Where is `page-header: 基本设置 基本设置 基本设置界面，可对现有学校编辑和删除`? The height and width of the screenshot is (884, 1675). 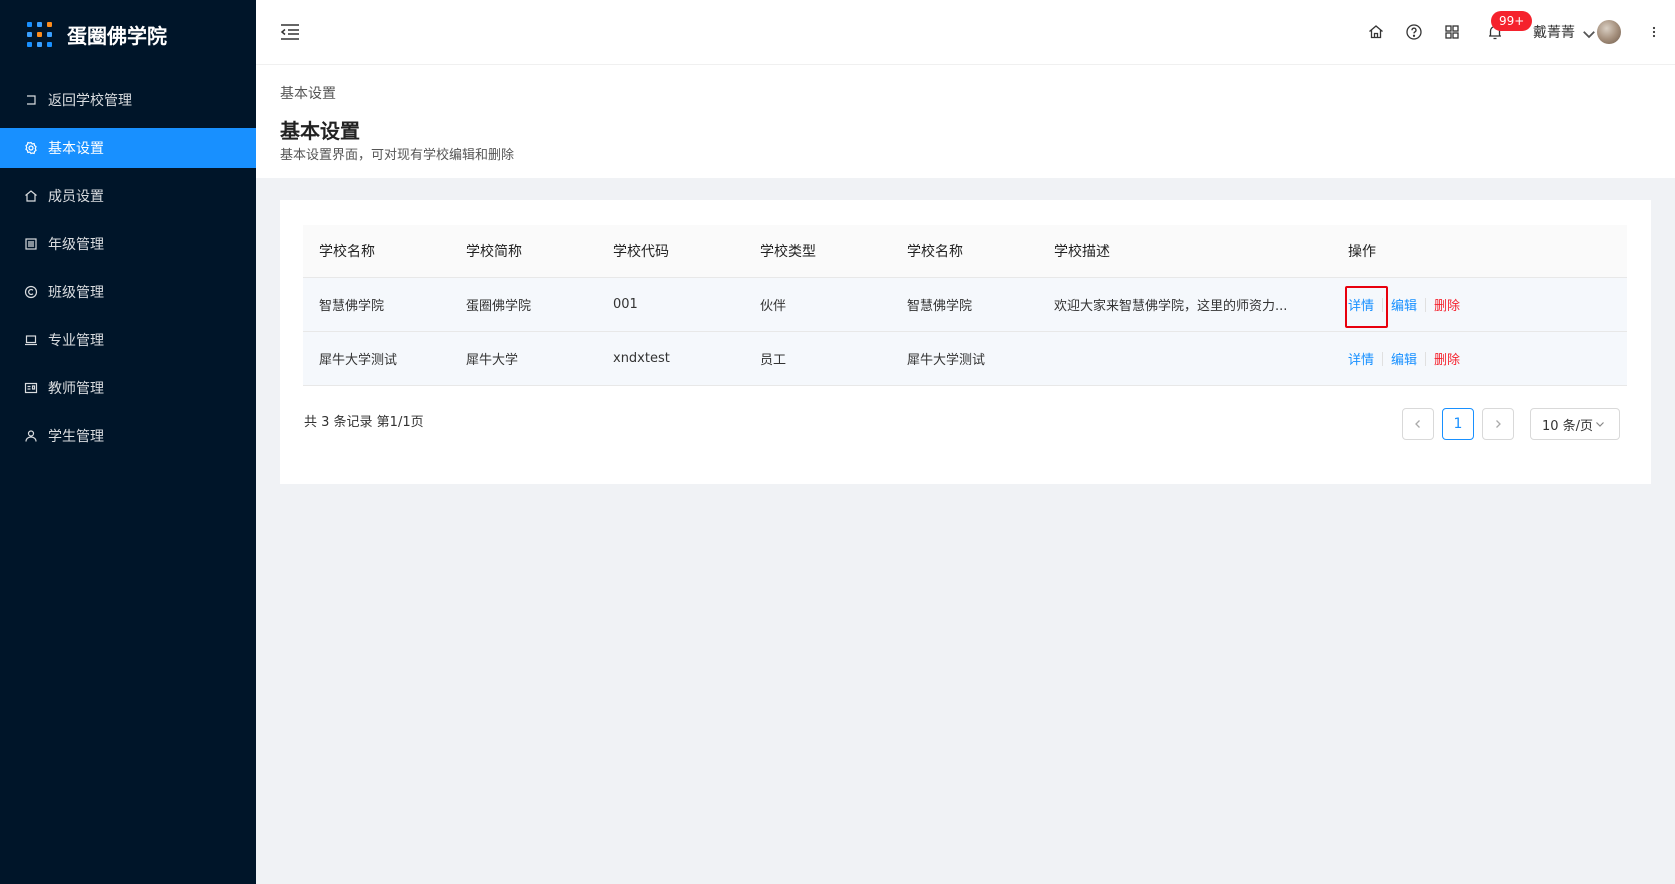
page-header: 基本设置 基本设置 基本设置界面，可对现有学校编辑和删除 is located at coordinates (965, 121).